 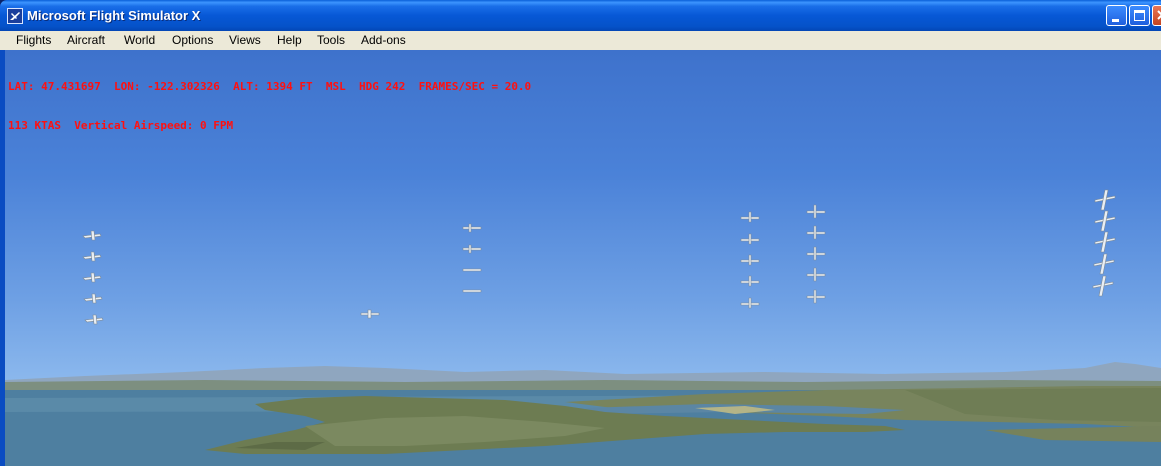 What do you see at coordinates (1156, 15) in the screenshot?
I see `close-button` at bounding box center [1156, 15].